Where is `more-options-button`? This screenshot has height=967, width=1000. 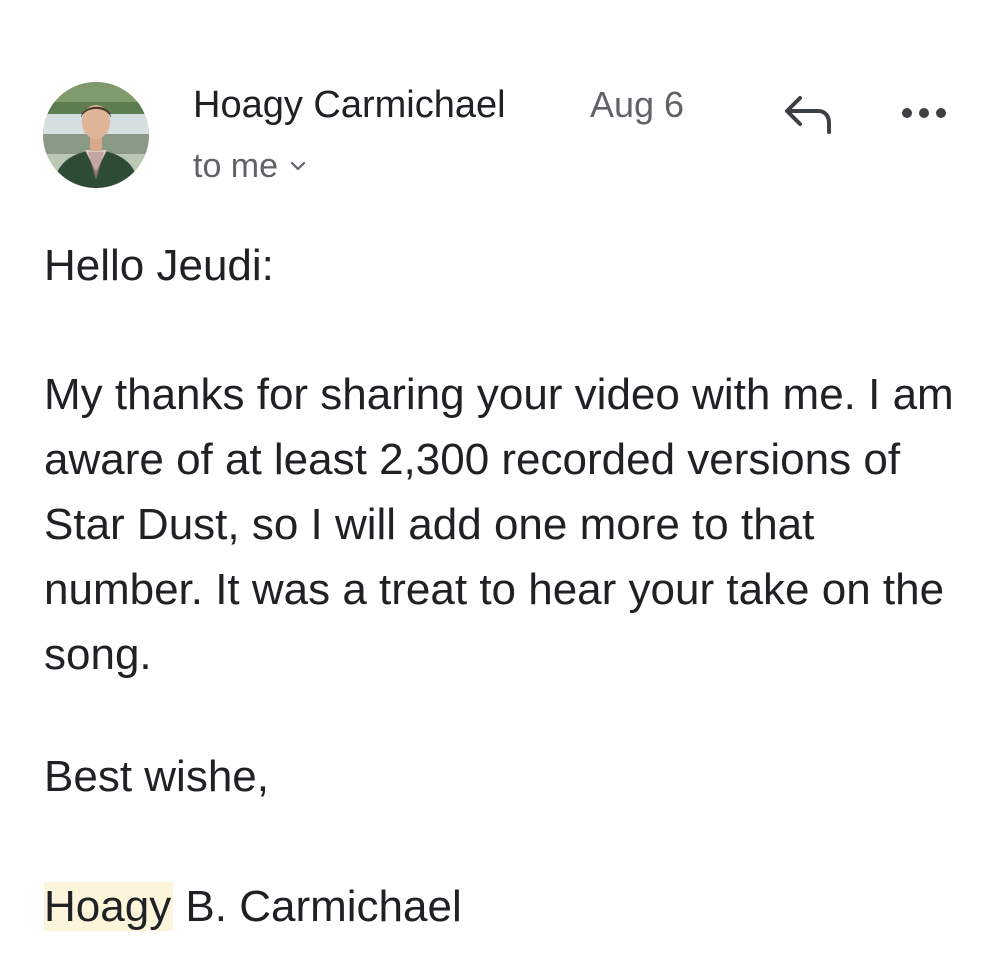
more-options-button is located at coordinates (925, 113).